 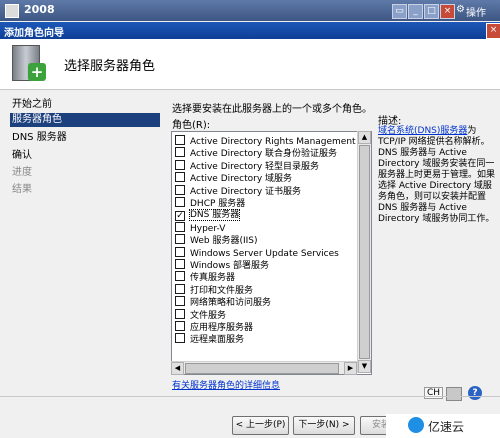 What do you see at coordinates (241, 179) in the screenshot?
I see `role-label: Active Directory 域服务` at bounding box center [241, 179].